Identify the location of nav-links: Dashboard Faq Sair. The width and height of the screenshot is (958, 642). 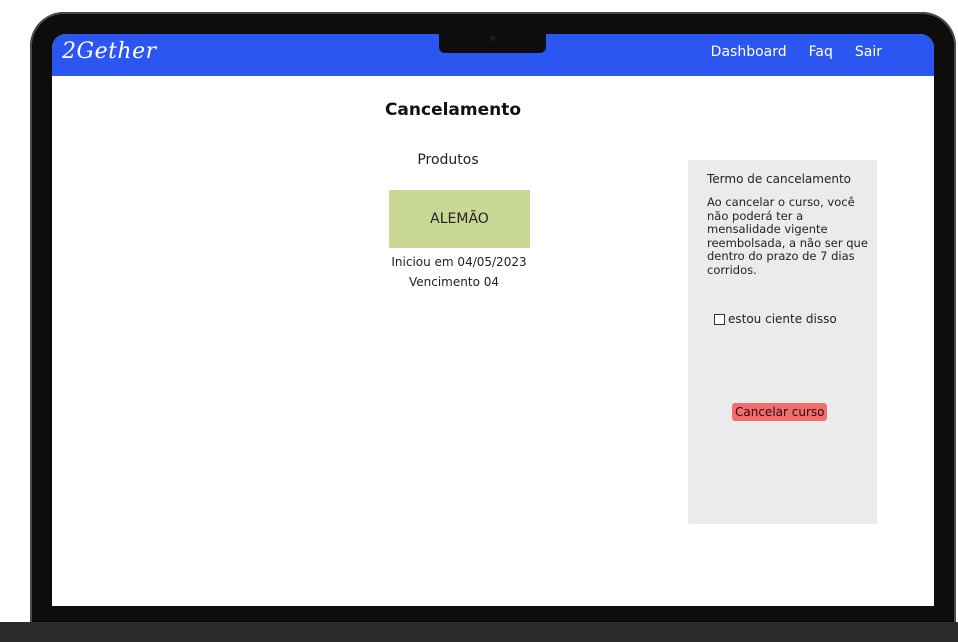
(796, 52).